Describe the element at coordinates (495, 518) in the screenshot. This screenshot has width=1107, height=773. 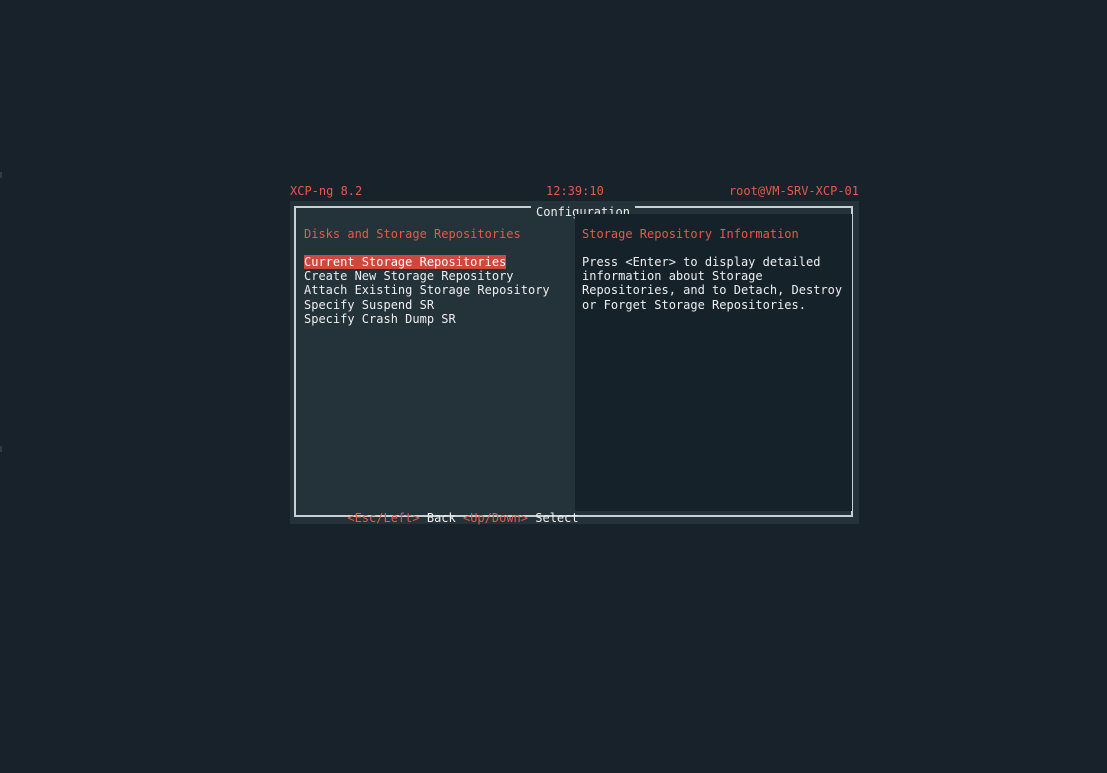
I see `select-key: <Up/Down>` at that location.